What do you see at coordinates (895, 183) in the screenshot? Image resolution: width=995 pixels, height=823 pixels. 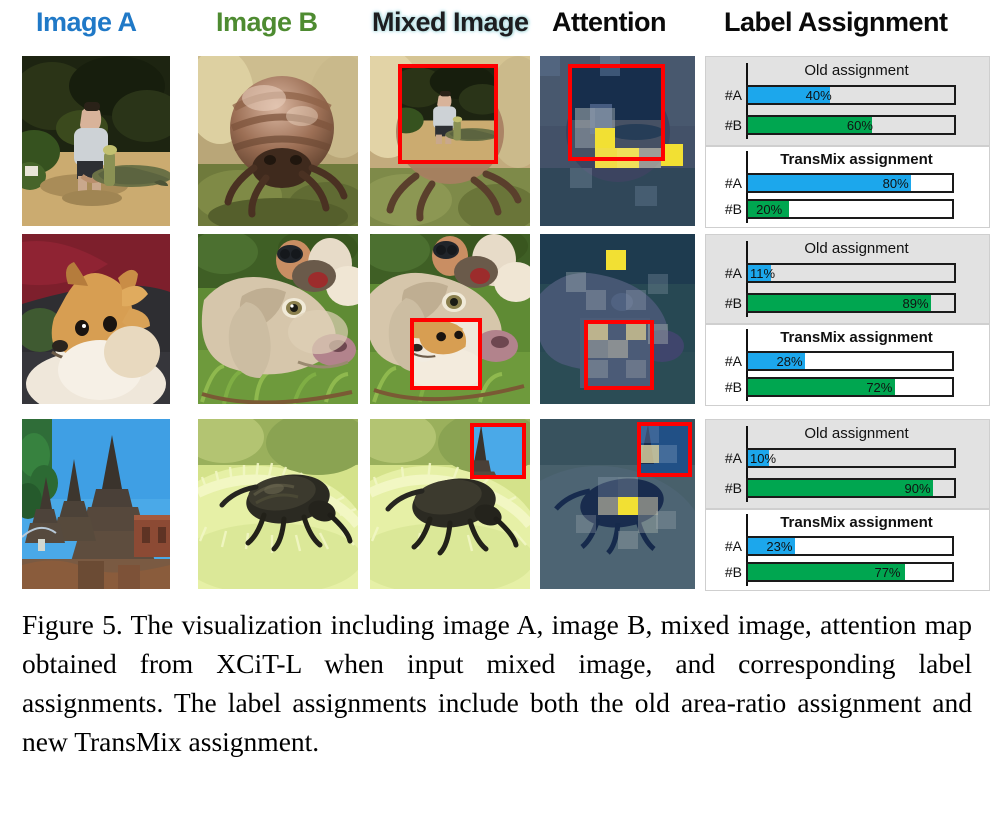 I see `bar-value-a: 80%` at bounding box center [895, 183].